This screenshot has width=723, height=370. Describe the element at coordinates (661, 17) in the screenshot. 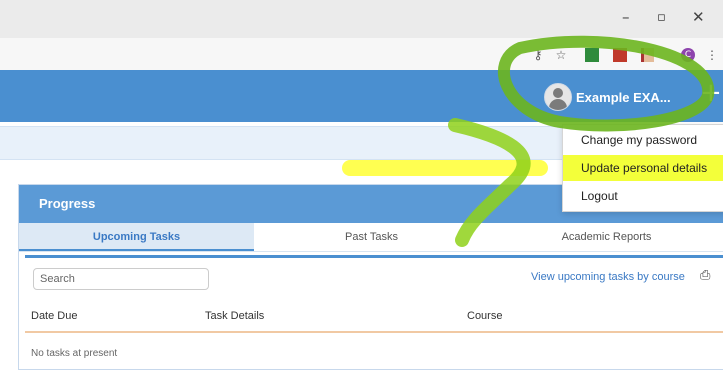

I see `restore-button: ▫` at that location.